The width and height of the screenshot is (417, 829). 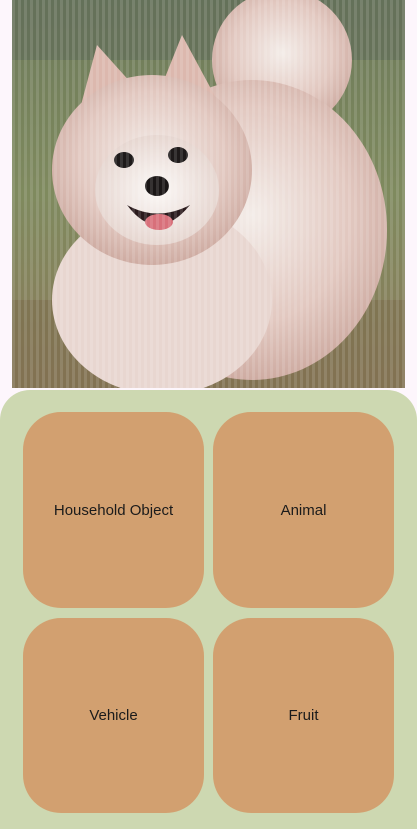 I want to click on choice-button-animal: Animal, so click(x=303, y=510).